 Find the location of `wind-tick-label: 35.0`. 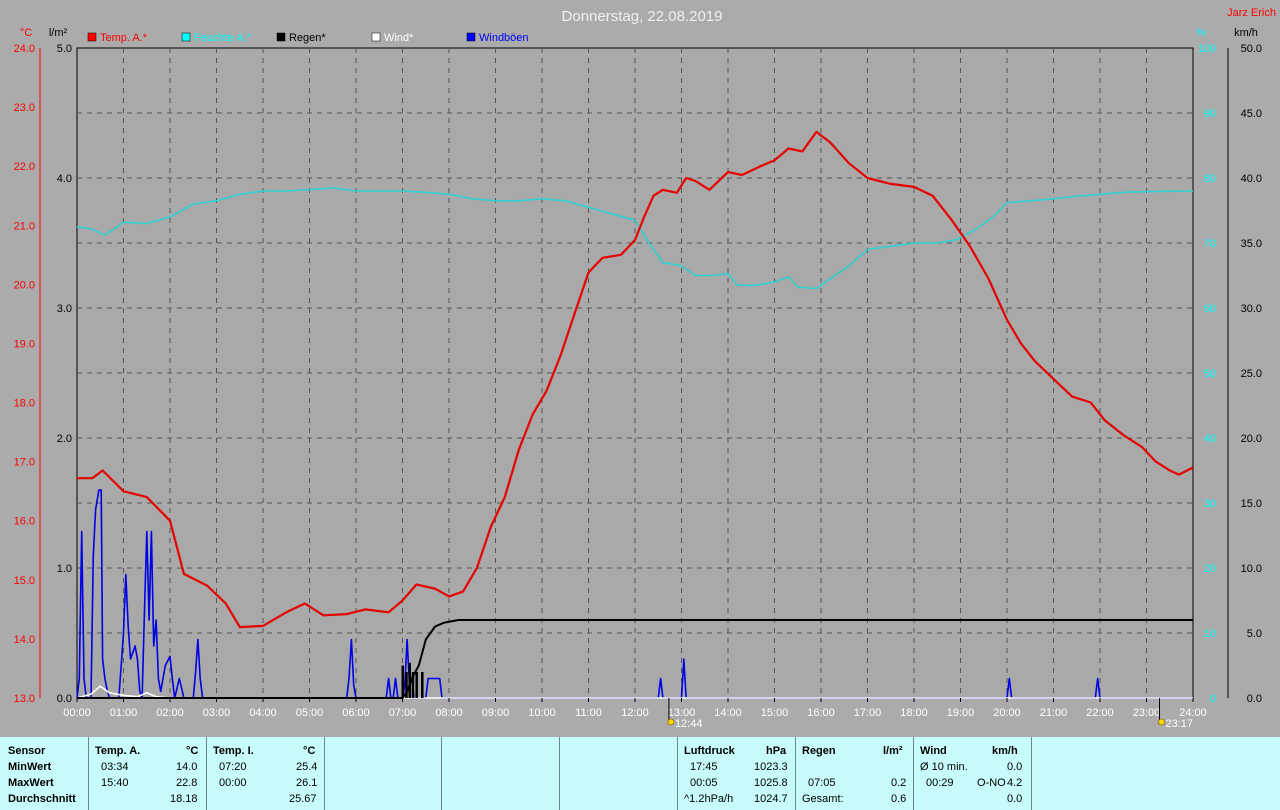

wind-tick-label: 35.0 is located at coordinates (1251, 244).